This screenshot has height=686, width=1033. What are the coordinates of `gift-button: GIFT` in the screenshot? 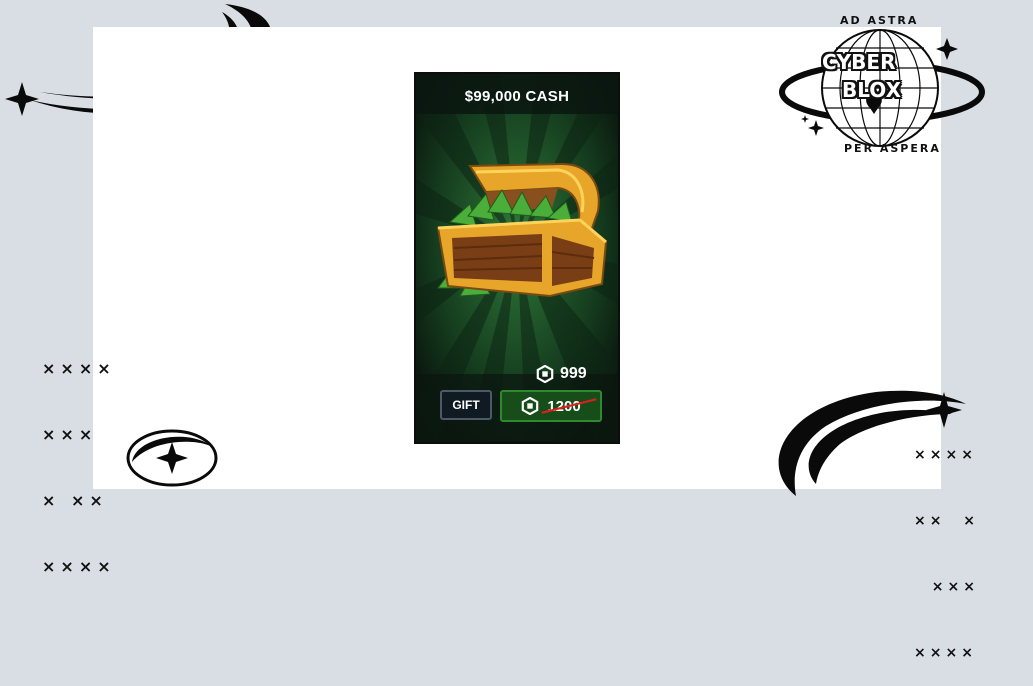 It's located at (466, 405).